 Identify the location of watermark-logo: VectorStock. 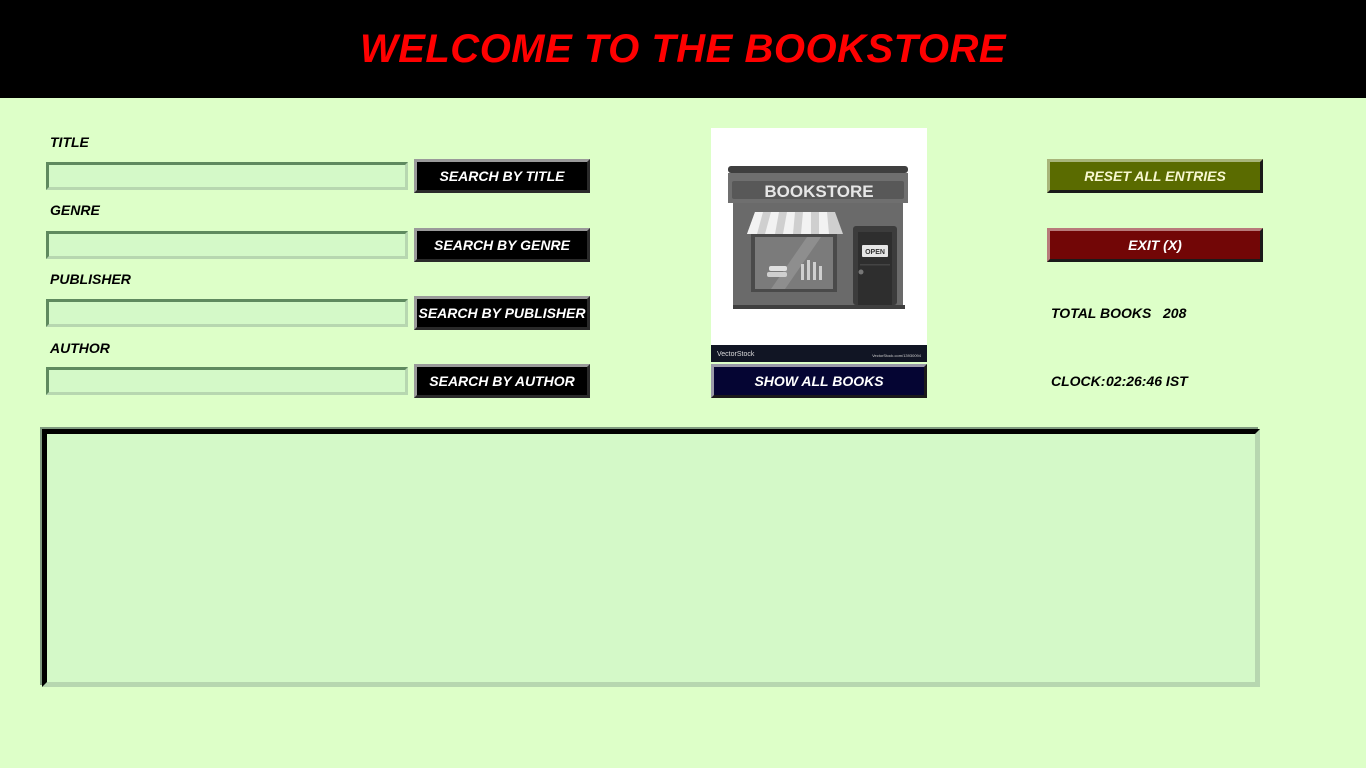
(736, 354).